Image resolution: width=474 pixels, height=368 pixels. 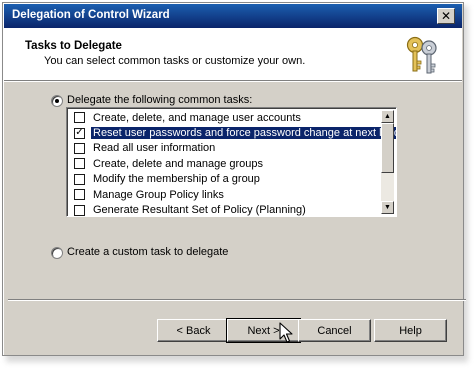 I want to click on task-label: Manage Group Policy links, so click(x=158, y=194).